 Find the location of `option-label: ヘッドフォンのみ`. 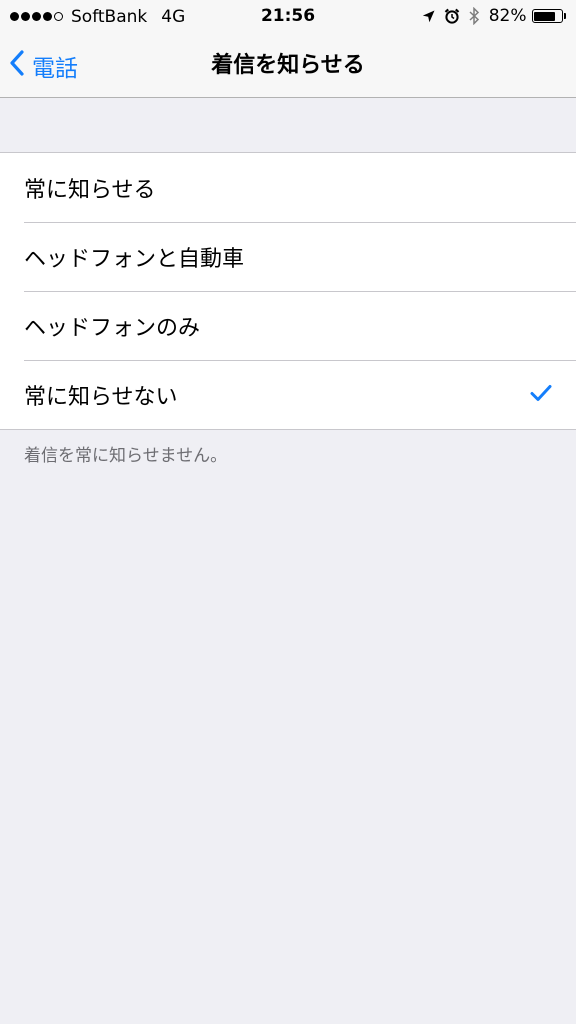

option-label: ヘッドフォンのみ is located at coordinates (112, 328).